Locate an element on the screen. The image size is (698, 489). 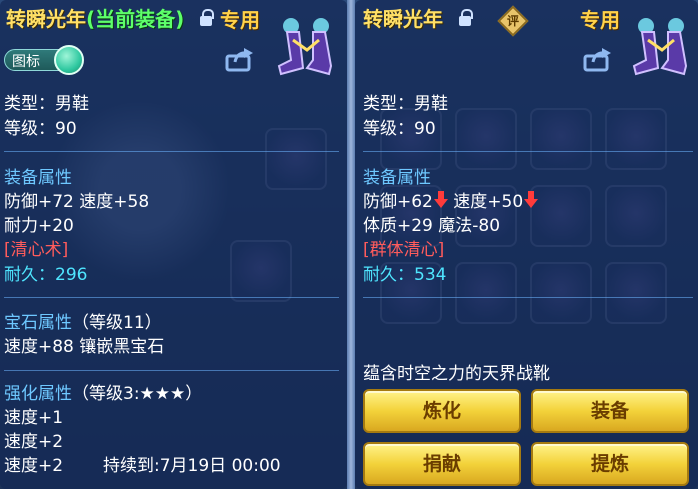
gem-attr-row: 宝石属性（等级11） is located at coordinates (83, 323).